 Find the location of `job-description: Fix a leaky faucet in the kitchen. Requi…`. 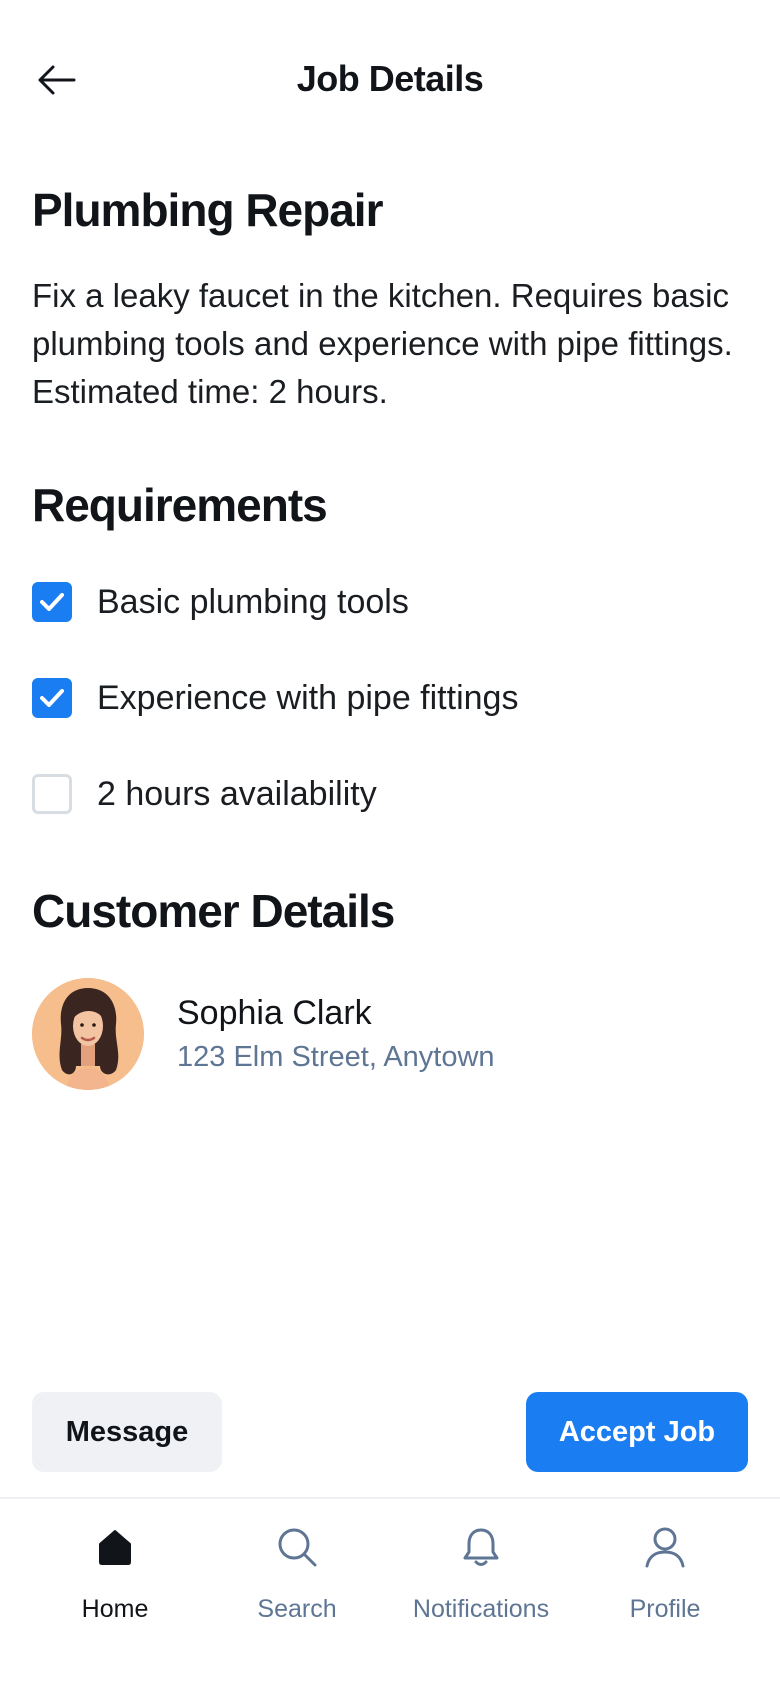

job-description: Fix a leaky faucet in the kitchen. Requi… is located at coordinates (382, 343).